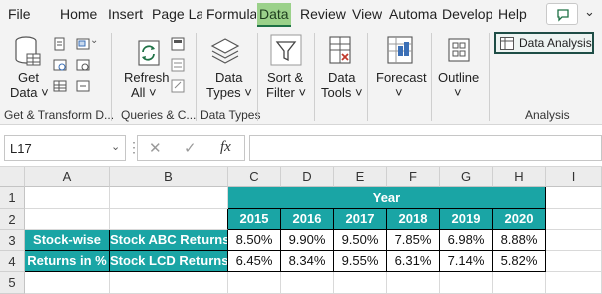 The width and height of the screenshot is (602, 294). Describe the element at coordinates (67, 198) in the screenshot. I see `cell-a1` at that location.